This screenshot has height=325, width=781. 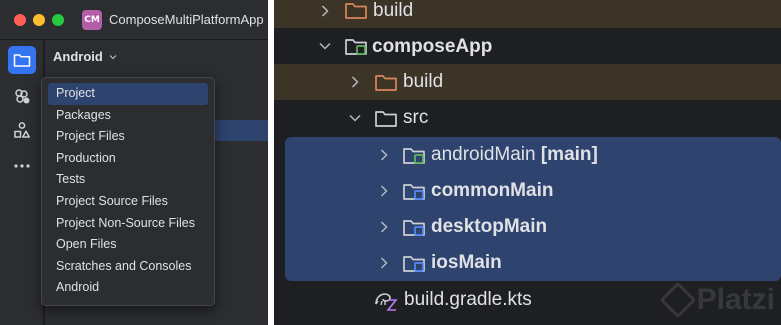 I want to click on commit-icon, so click(x=22, y=96).